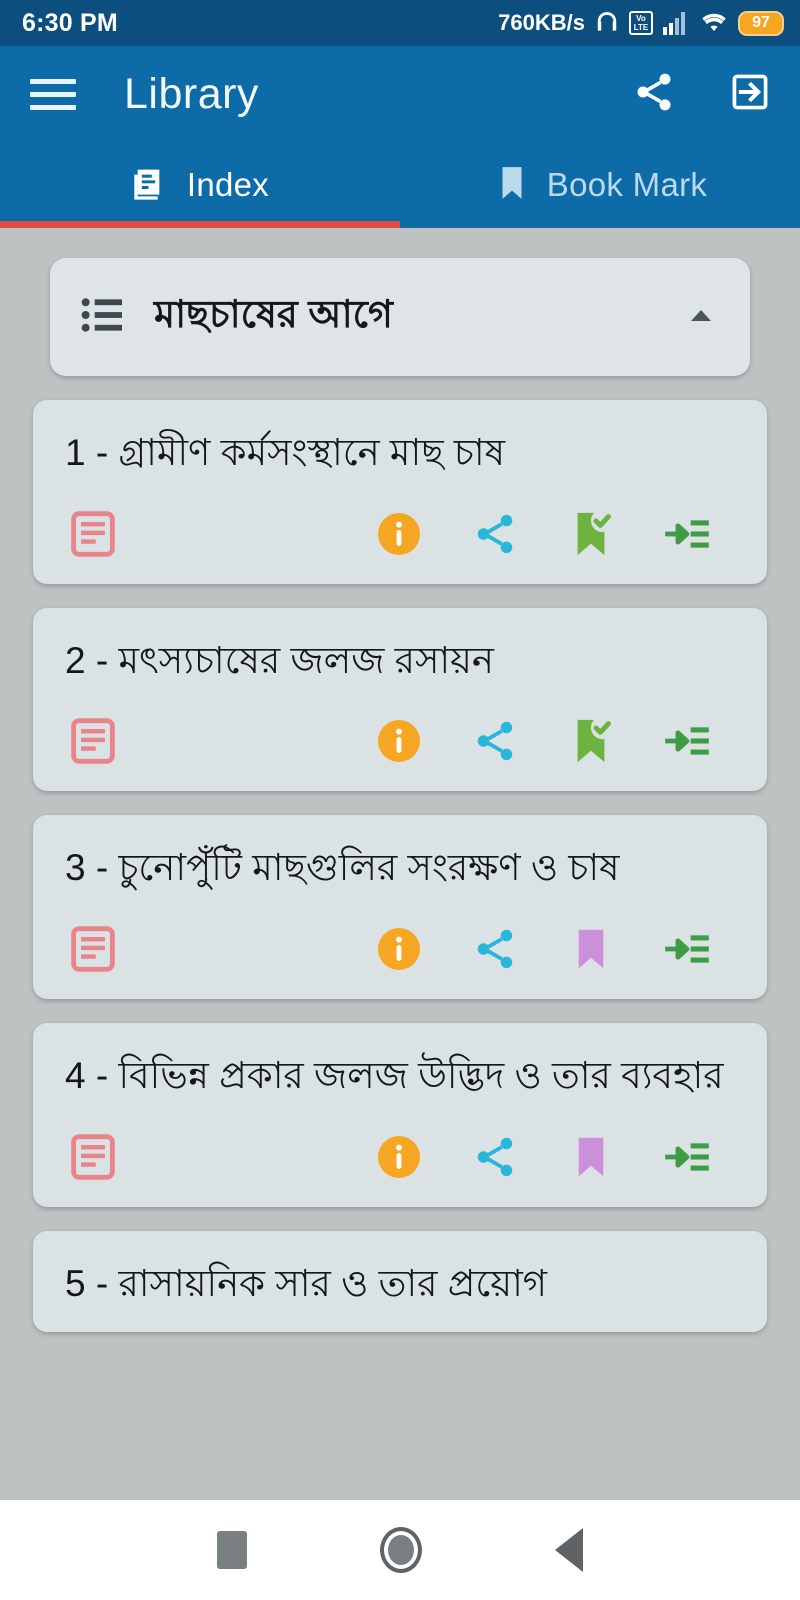 This screenshot has height=1600, width=800. What do you see at coordinates (607, 23) in the screenshot?
I see `headphone-icon` at bounding box center [607, 23].